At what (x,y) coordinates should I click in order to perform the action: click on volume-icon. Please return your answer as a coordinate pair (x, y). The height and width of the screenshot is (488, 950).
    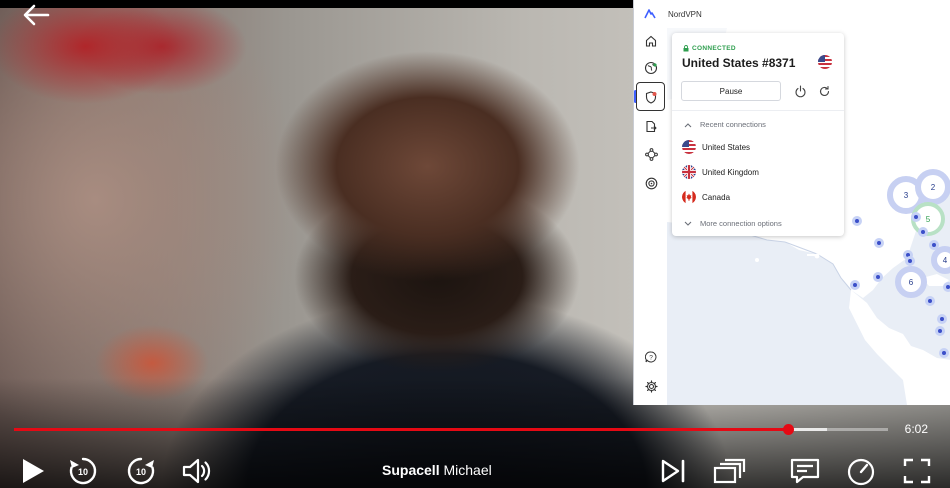
    Looking at the image, I should click on (196, 471).